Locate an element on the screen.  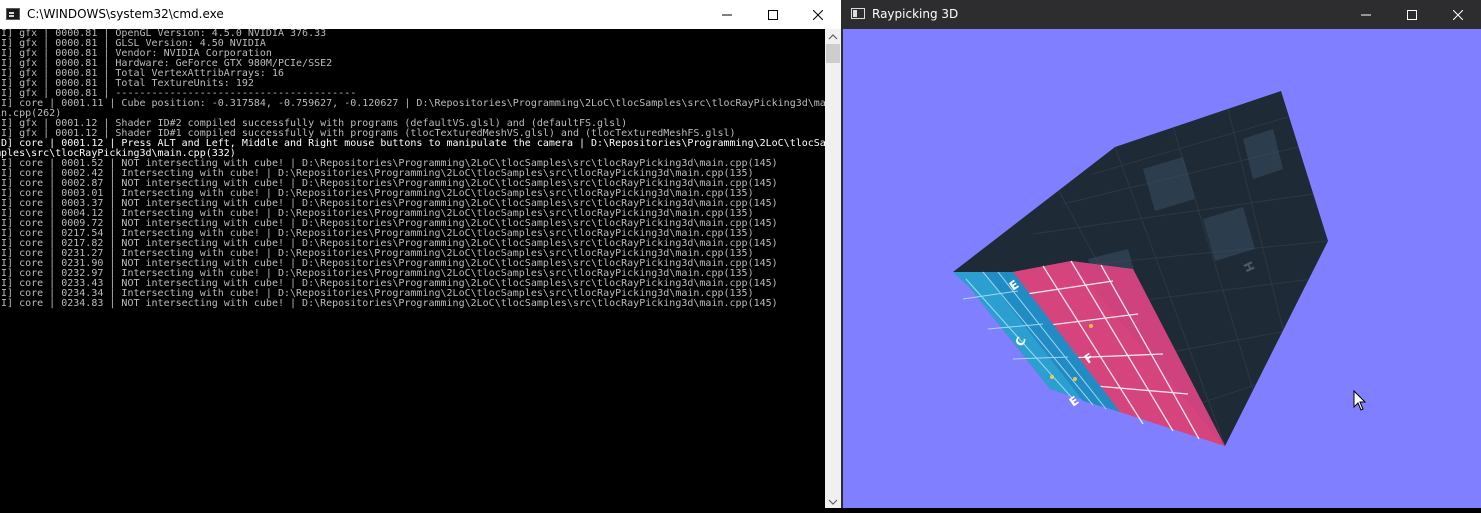
chevron-down-icon is located at coordinates (833, 502).